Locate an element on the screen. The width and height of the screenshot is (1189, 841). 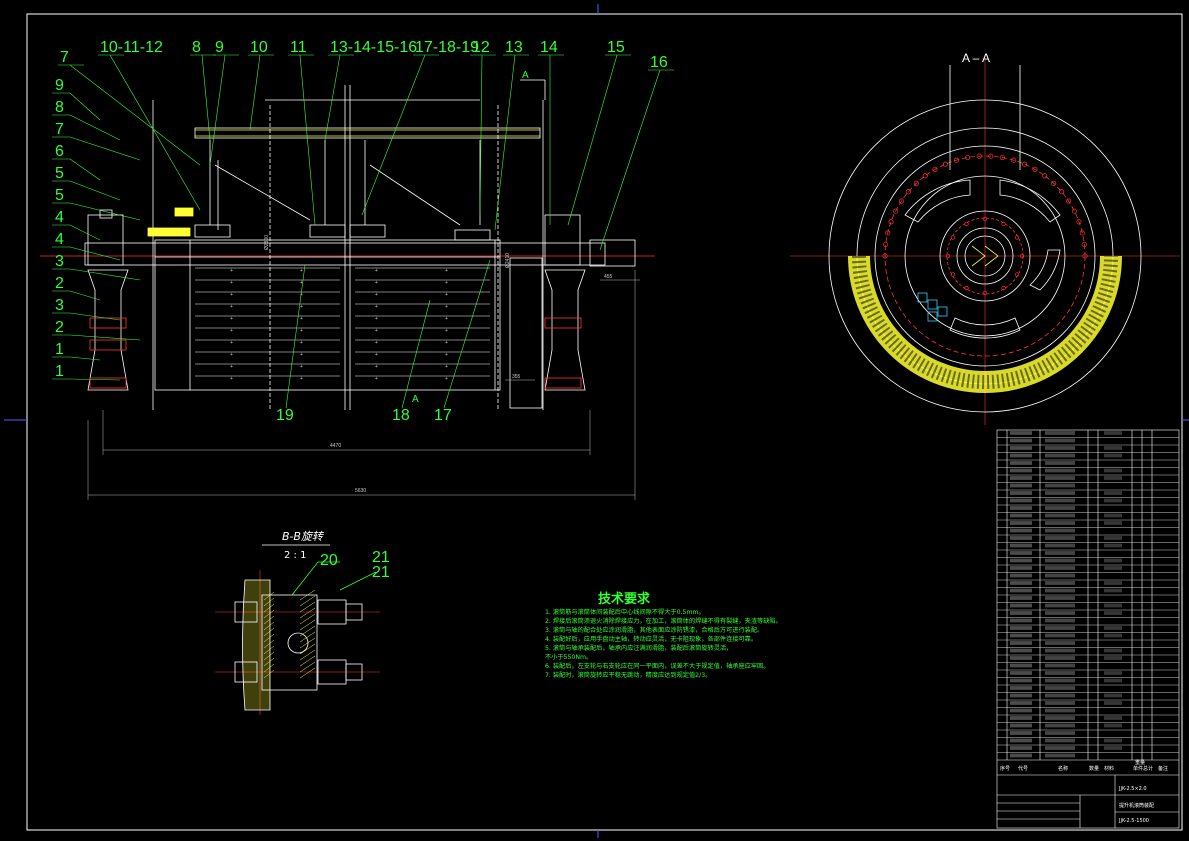
col-header: 备注 is located at coordinates (1163, 768).